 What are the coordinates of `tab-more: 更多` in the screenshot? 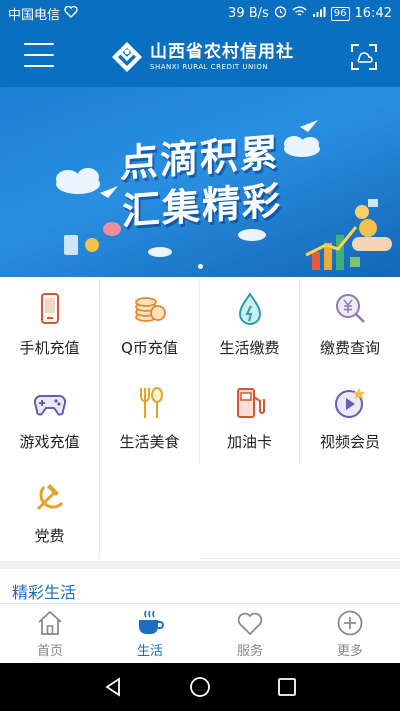 It's located at (350, 633).